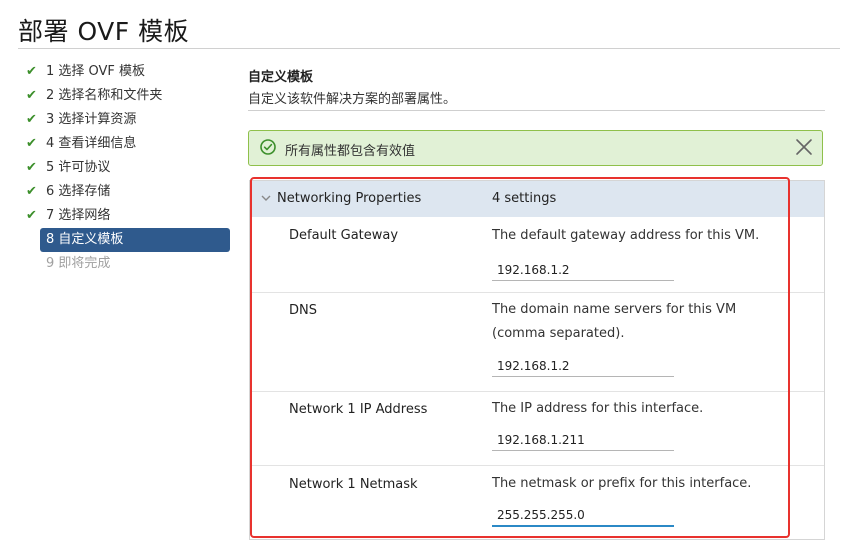 The height and width of the screenshot is (545, 844). What do you see at coordinates (535, 148) in the screenshot?
I see `validation-alert: 所有属性都包含有效值` at bounding box center [535, 148].